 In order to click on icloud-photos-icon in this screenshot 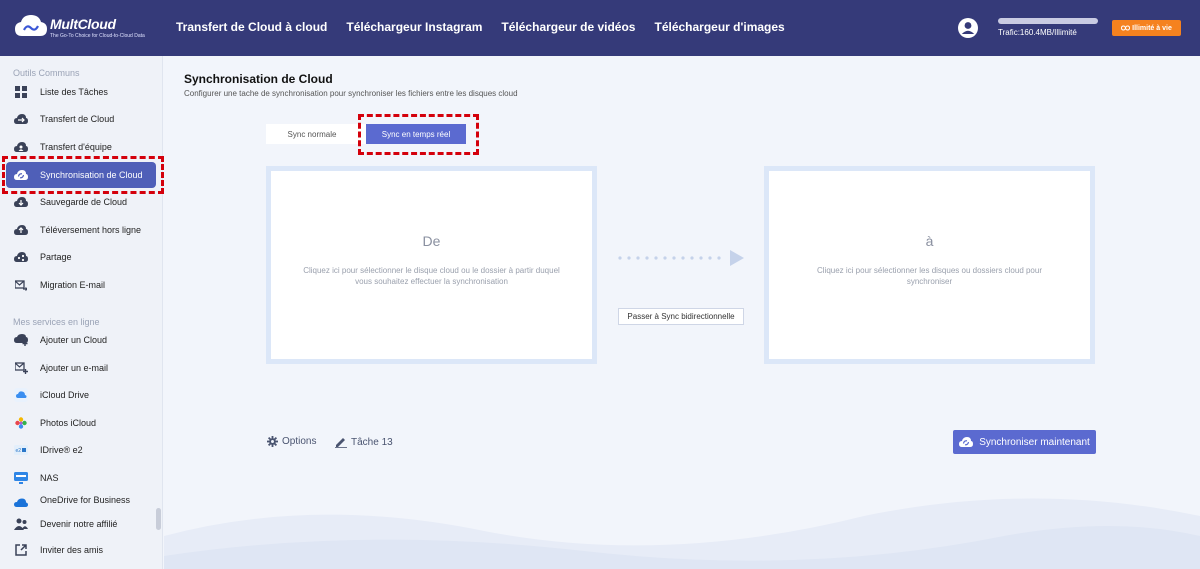, I will do `click(21, 423)`.